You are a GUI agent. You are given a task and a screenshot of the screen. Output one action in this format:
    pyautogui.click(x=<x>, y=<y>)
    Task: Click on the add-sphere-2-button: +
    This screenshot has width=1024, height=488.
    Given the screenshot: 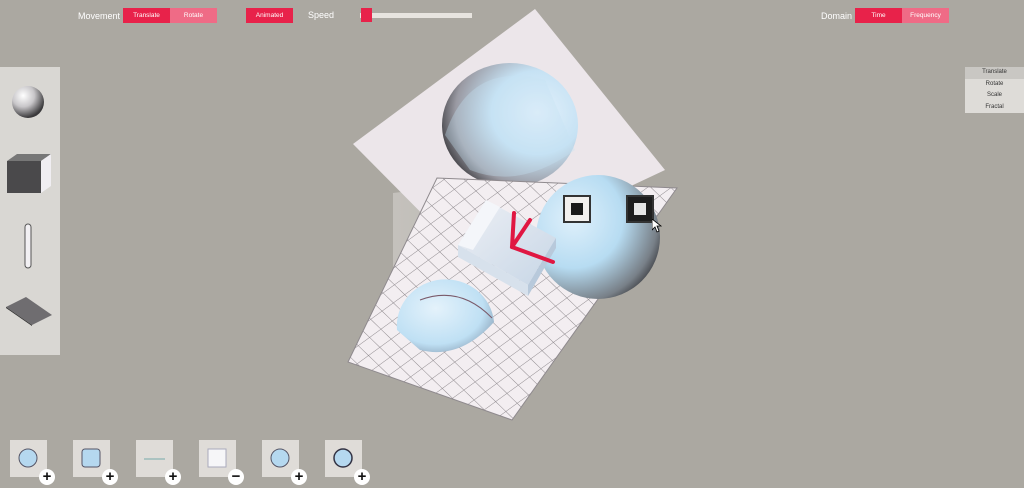 What is the action you would take?
    pyautogui.click(x=284, y=462)
    